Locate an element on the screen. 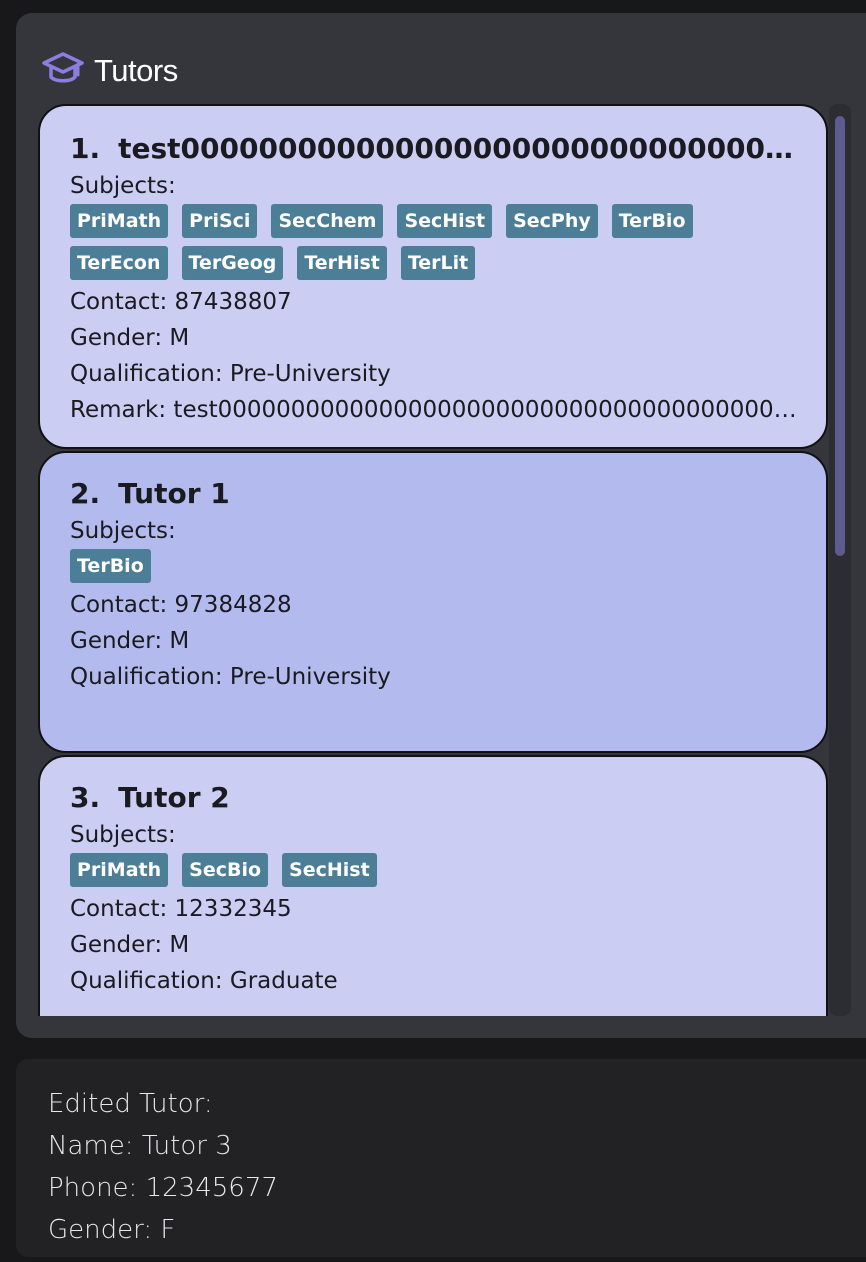  tutor-name: 2. Tutor 1 is located at coordinates (434, 495).